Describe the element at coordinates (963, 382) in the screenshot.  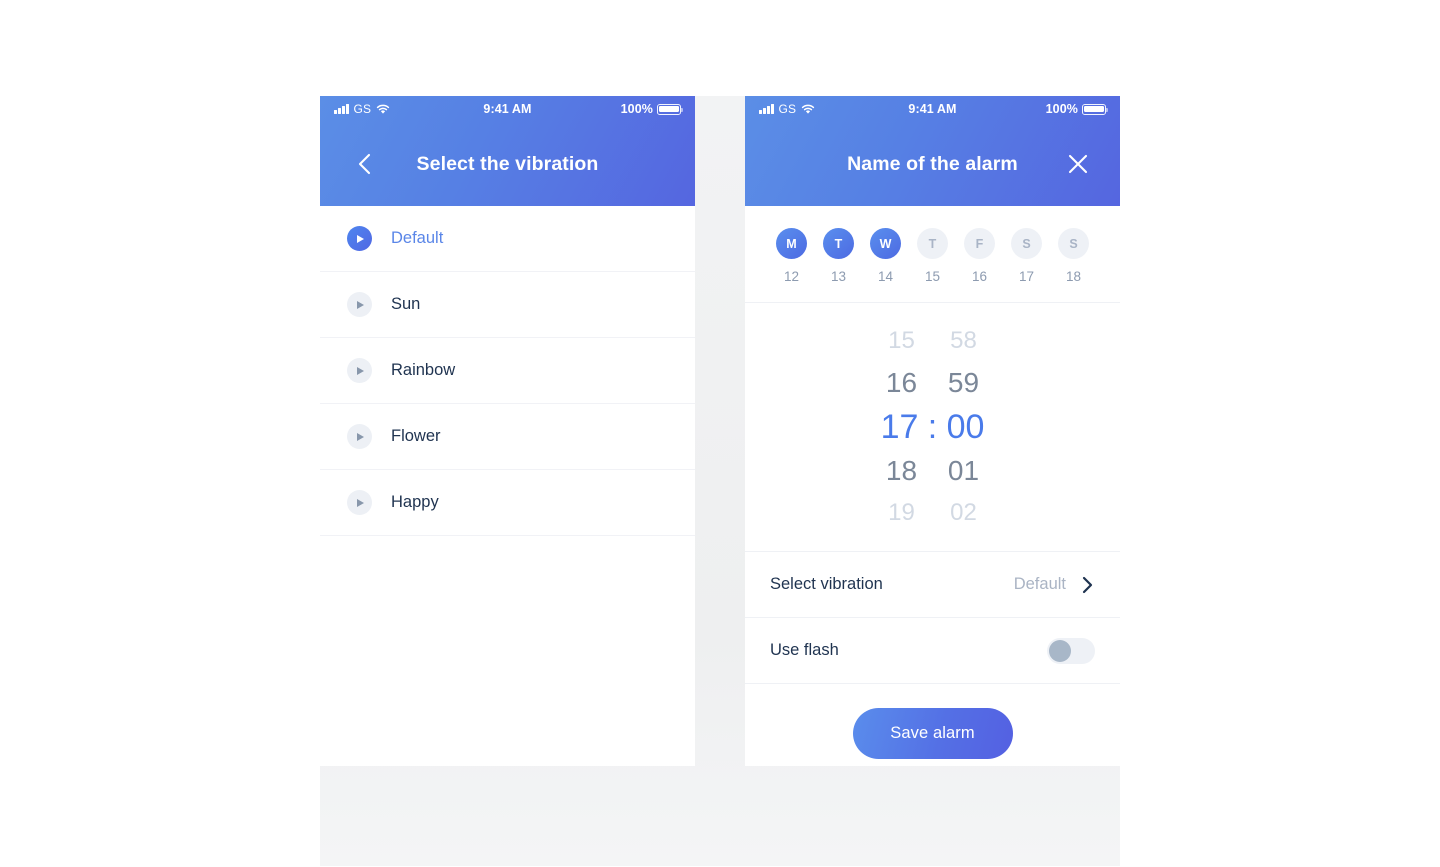
I see `time-minute: 59` at that location.